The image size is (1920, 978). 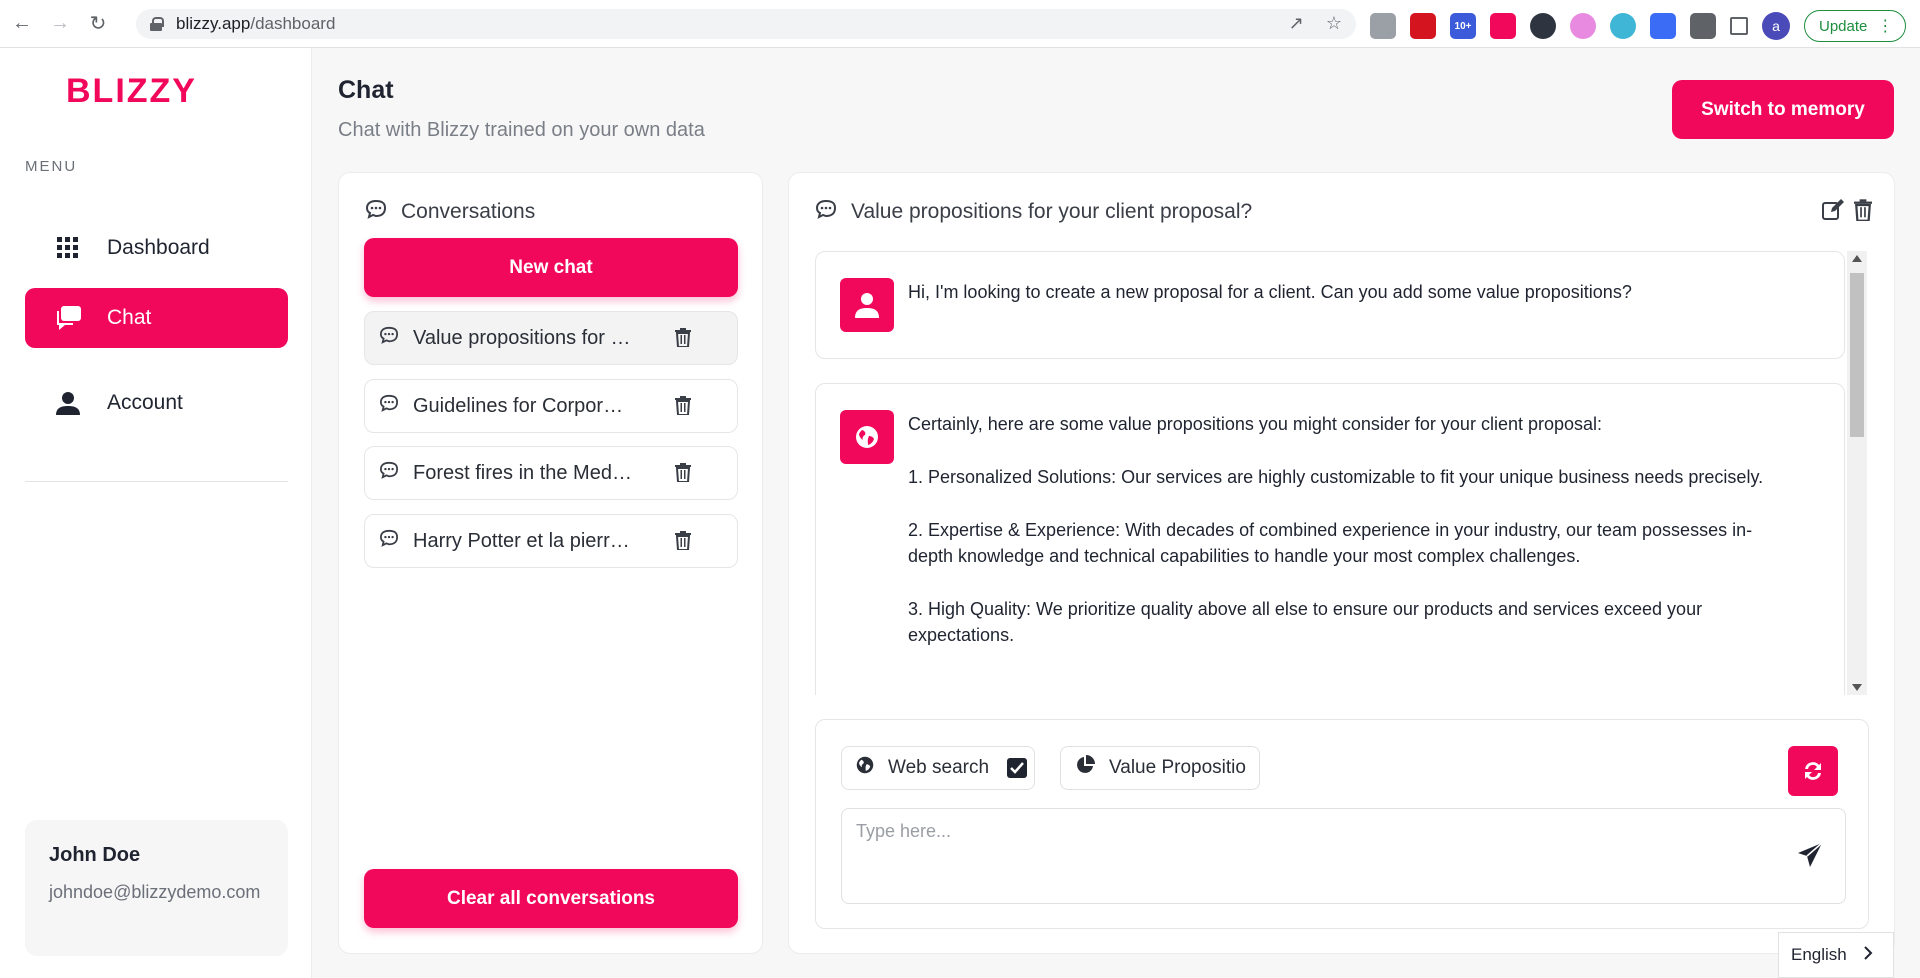 What do you see at coordinates (551, 267) in the screenshot?
I see `new-chat-button: New chat` at bounding box center [551, 267].